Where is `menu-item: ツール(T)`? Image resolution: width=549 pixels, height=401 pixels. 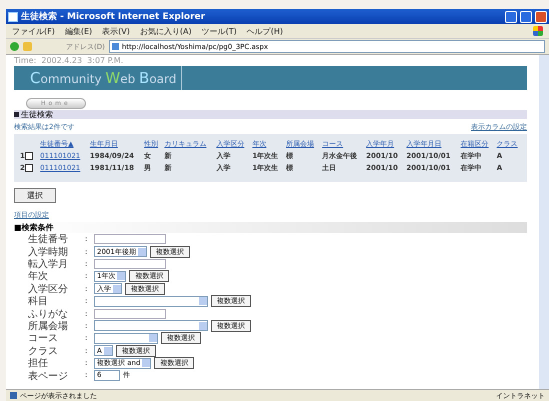
menu-item: ツール(T) is located at coordinates (219, 31).